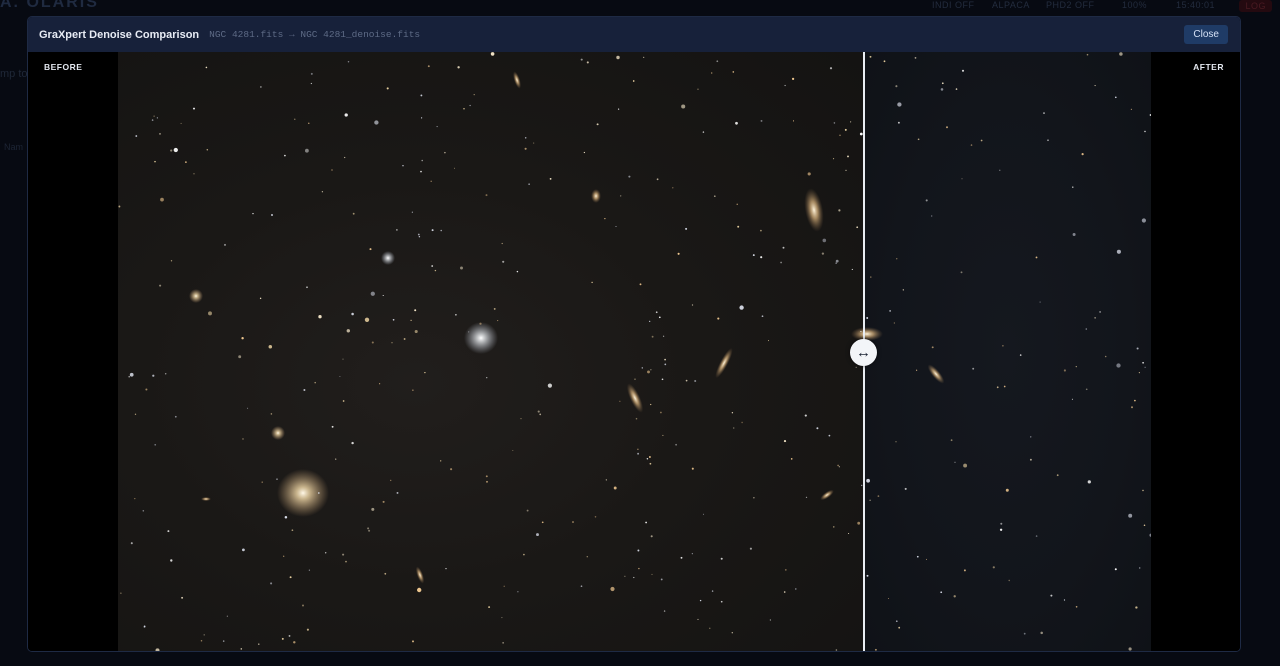 The height and width of the screenshot is (666, 1280). I want to click on modal-title: GraXpert Denoise Comparison, so click(119, 34).